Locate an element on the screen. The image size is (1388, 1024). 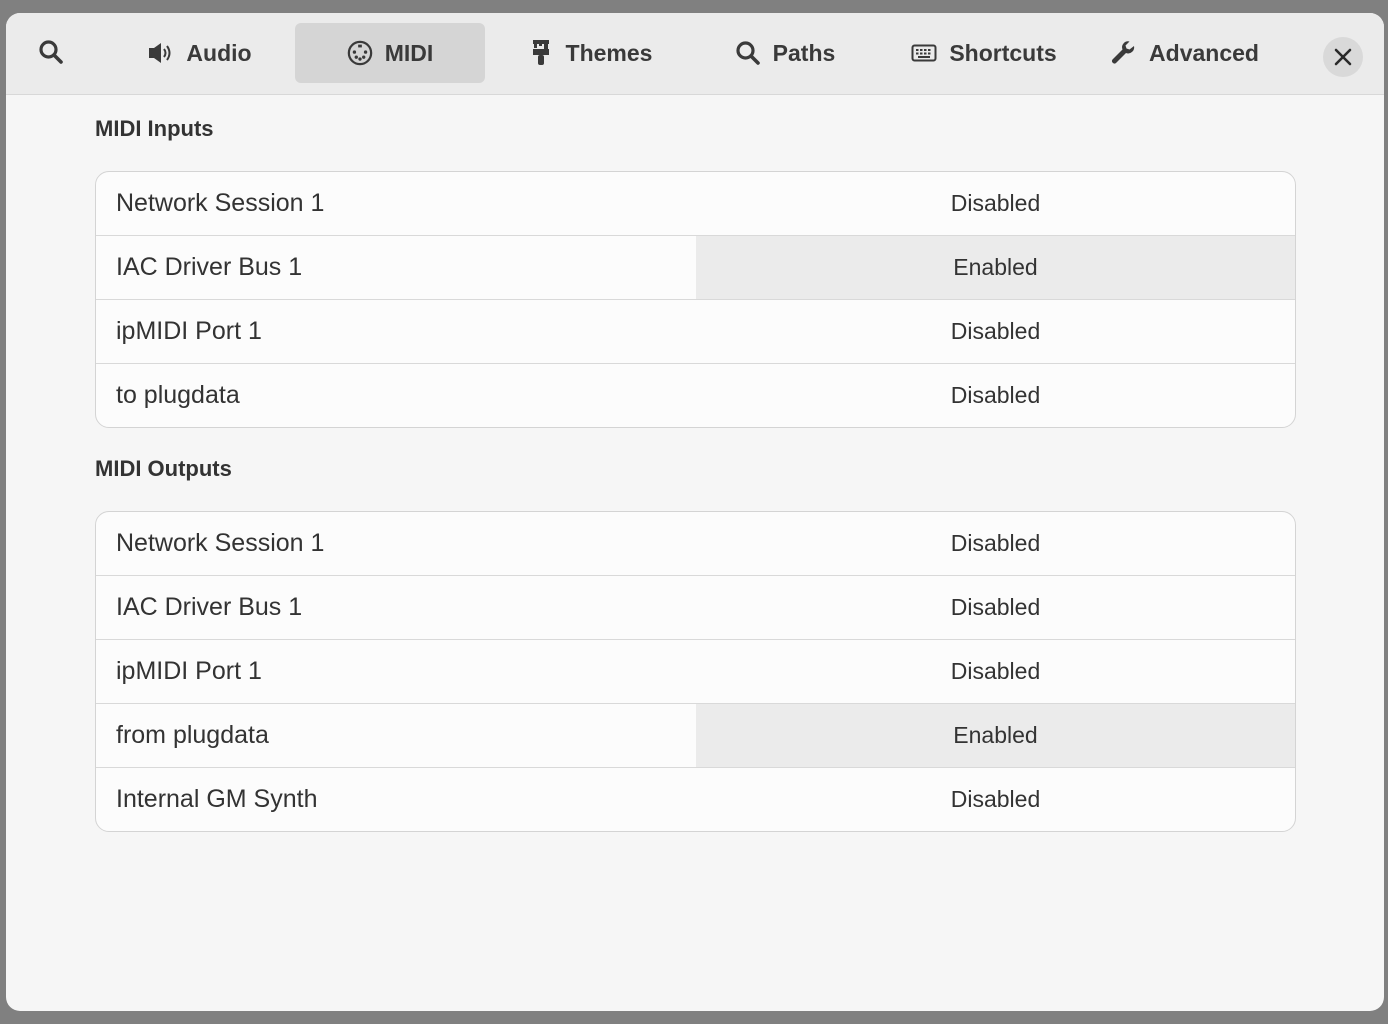
paintbrush-icon is located at coordinates (541, 53).